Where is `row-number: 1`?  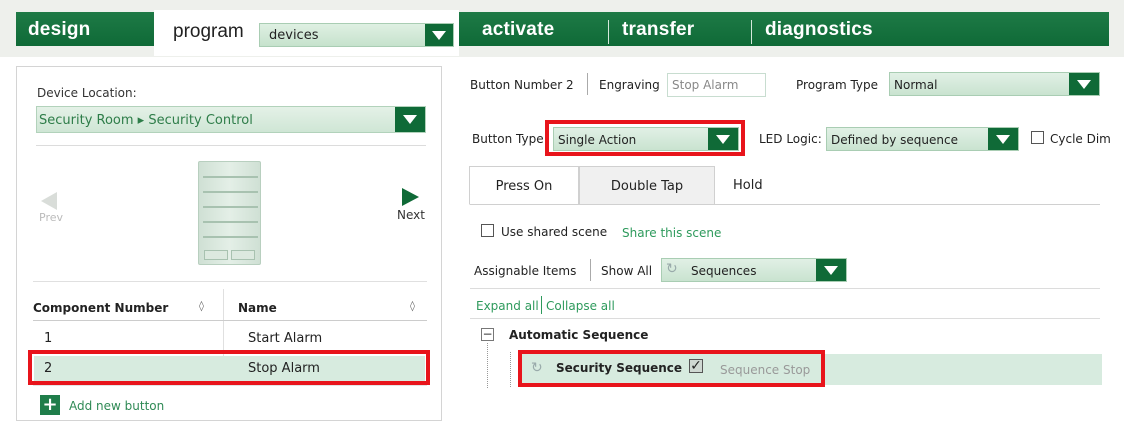
row-number: 1 is located at coordinates (48, 338).